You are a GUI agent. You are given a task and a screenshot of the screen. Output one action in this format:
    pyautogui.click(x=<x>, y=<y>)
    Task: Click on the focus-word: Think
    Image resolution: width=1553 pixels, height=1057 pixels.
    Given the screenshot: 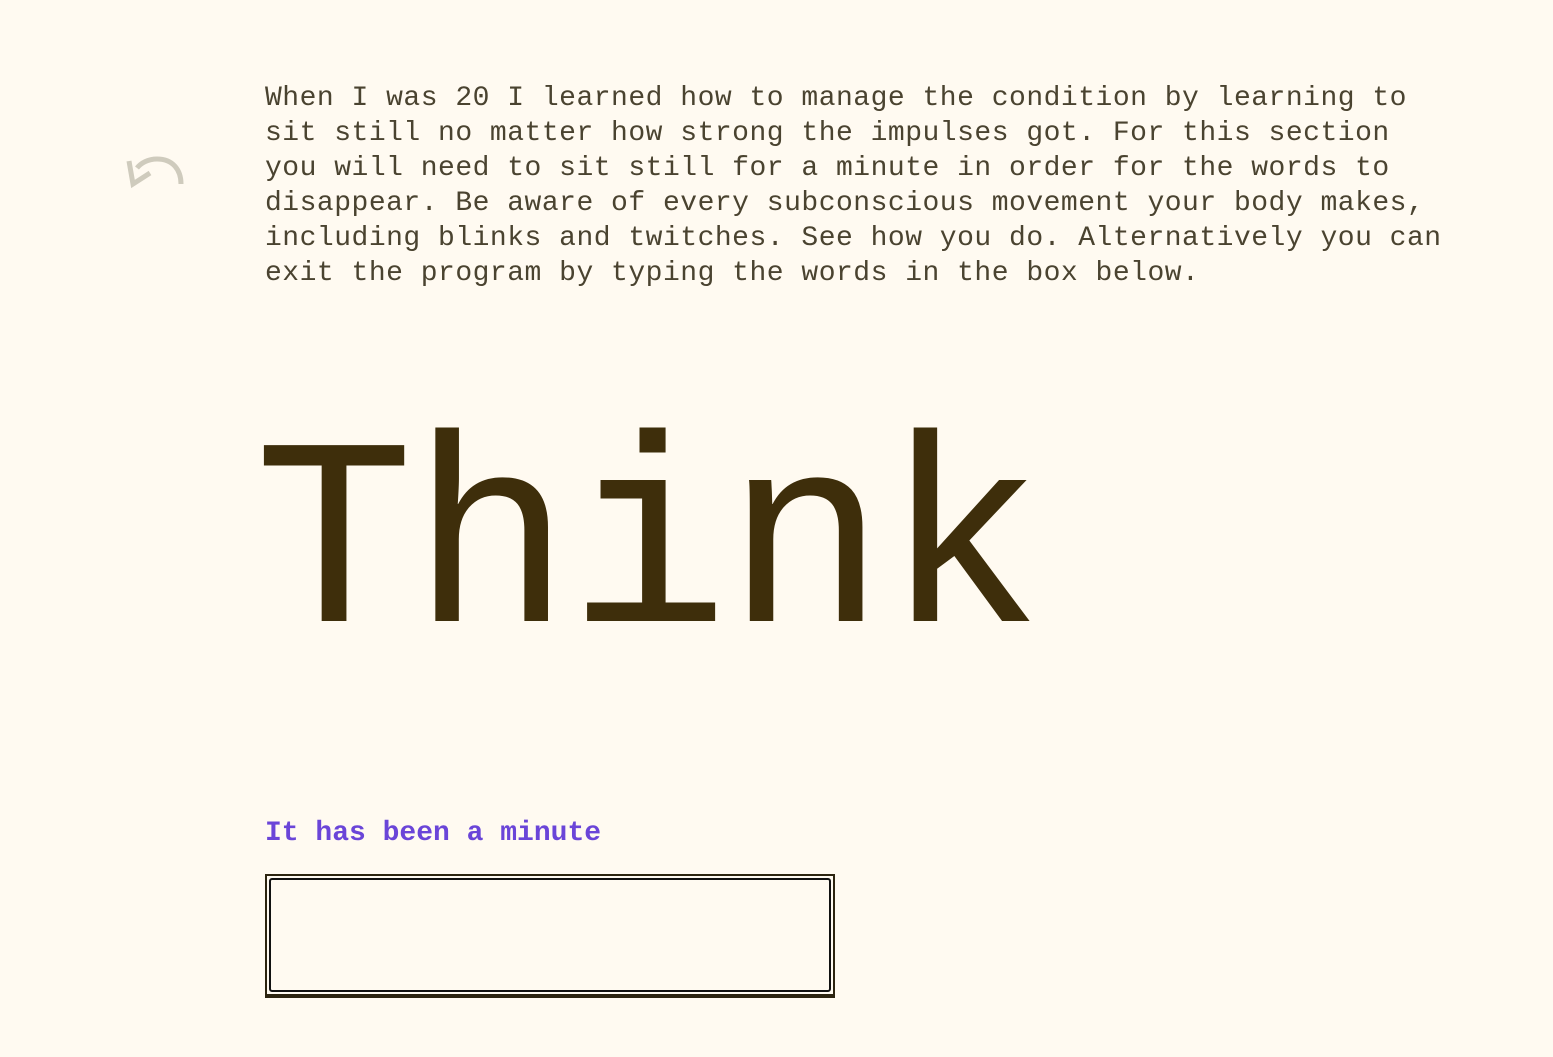 What is the action you would take?
    pyautogui.click(x=648, y=551)
    